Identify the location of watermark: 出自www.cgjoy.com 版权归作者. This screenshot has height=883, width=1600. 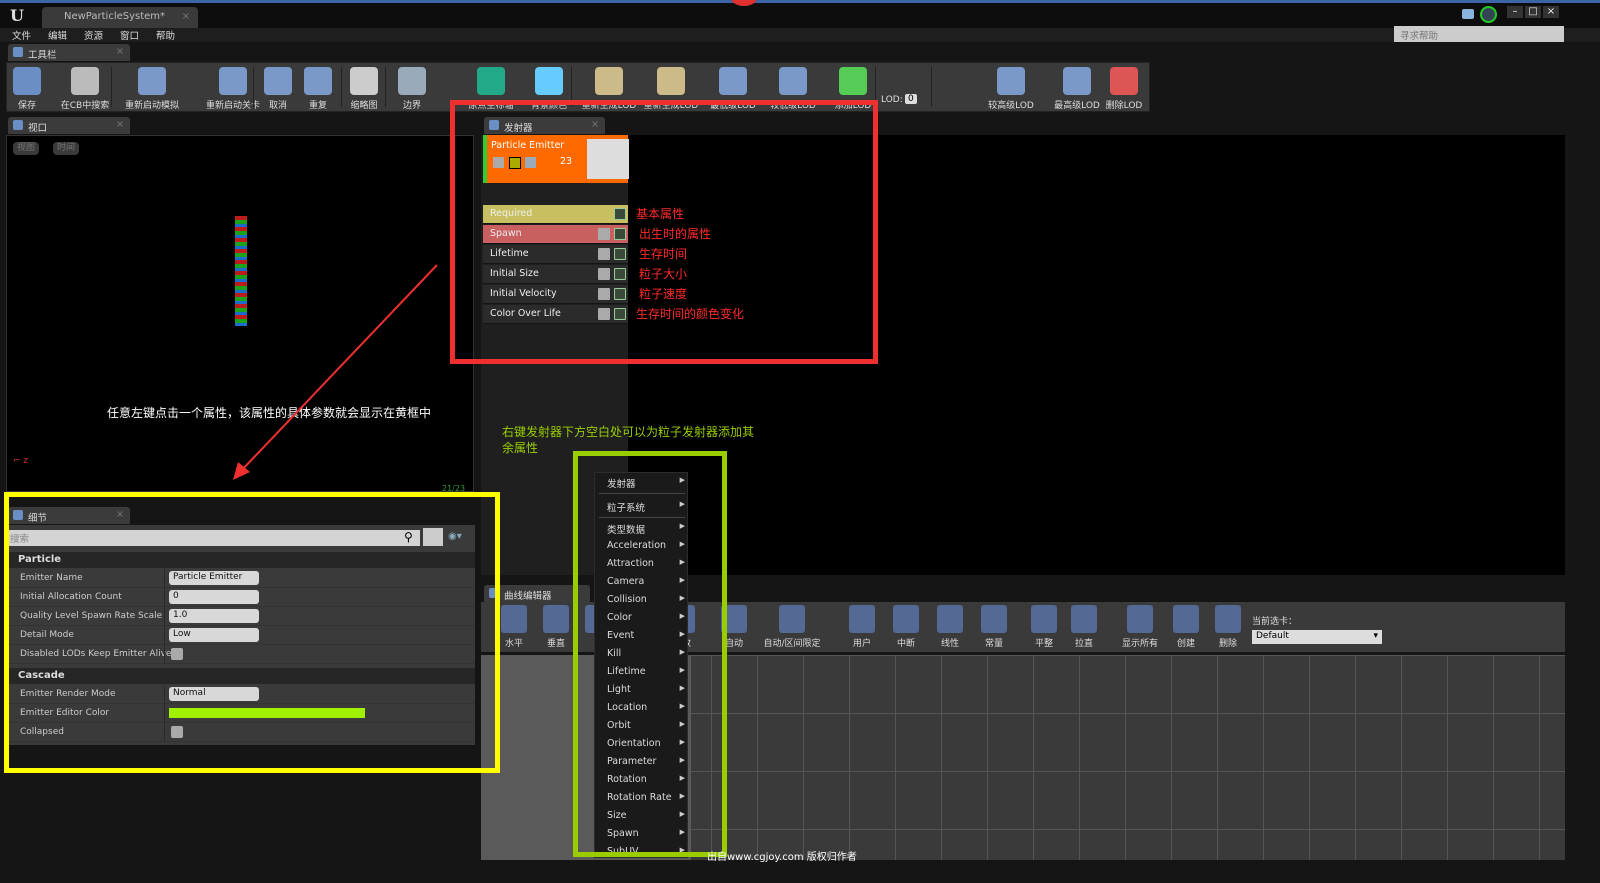
(782, 857).